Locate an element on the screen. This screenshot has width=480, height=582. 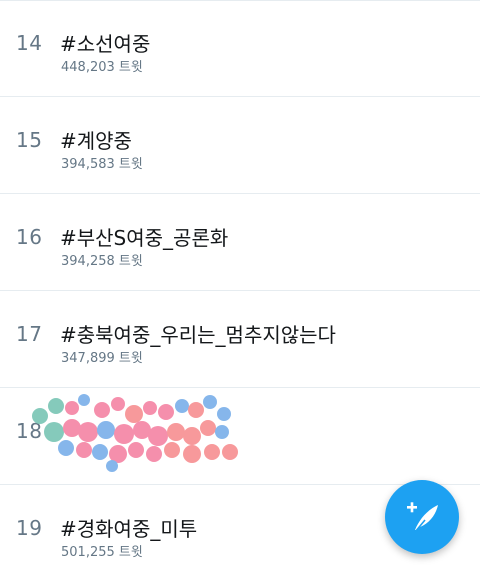
compose-tweet-button is located at coordinates (422, 517).